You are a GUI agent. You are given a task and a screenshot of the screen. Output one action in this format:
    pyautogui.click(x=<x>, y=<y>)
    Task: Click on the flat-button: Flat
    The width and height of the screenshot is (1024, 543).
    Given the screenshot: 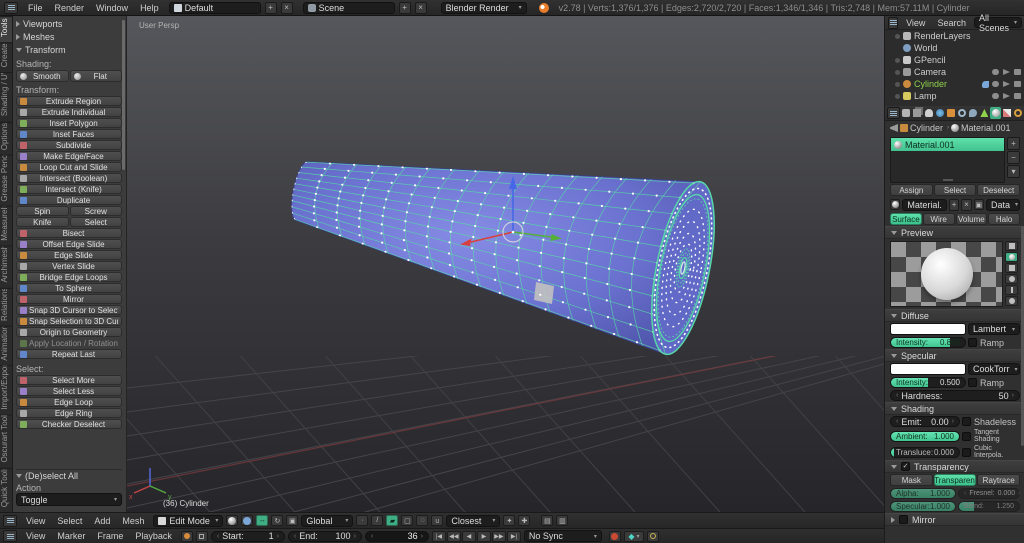 What is the action you would take?
    pyautogui.click(x=95, y=76)
    